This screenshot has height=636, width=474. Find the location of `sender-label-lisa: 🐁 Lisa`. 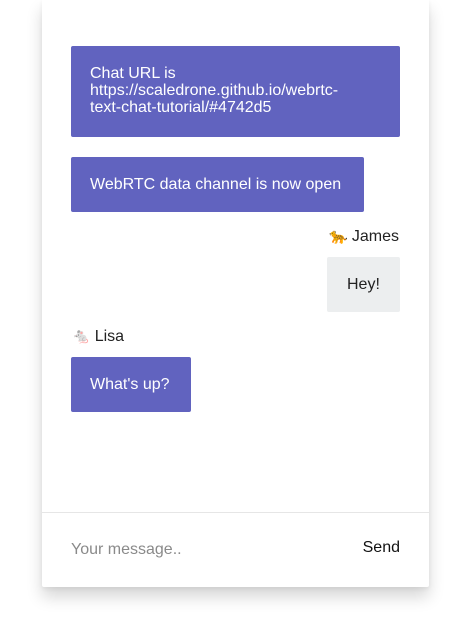

sender-label-lisa: 🐁 Lisa is located at coordinates (98, 336).